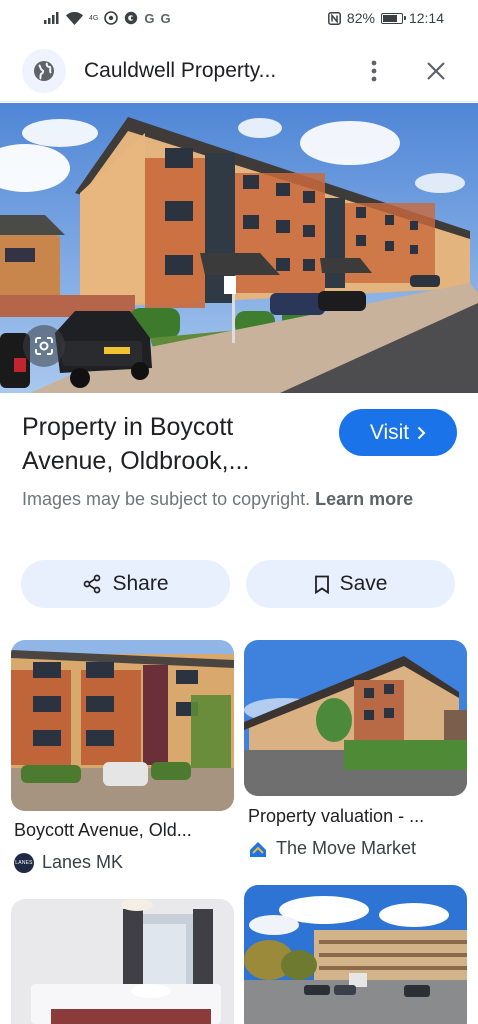 This screenshot has height=1024, width=478. Describe the element at coordinates (140, 583) in the screenshot. I see `share-label: Share` at that location.